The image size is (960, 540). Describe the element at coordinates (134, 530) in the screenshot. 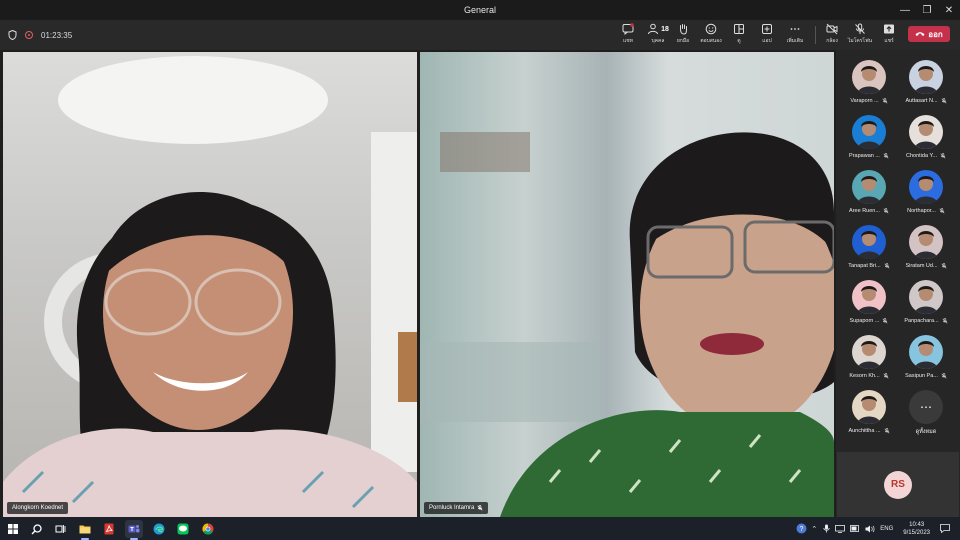

I see `taskbar-teams` at that location.